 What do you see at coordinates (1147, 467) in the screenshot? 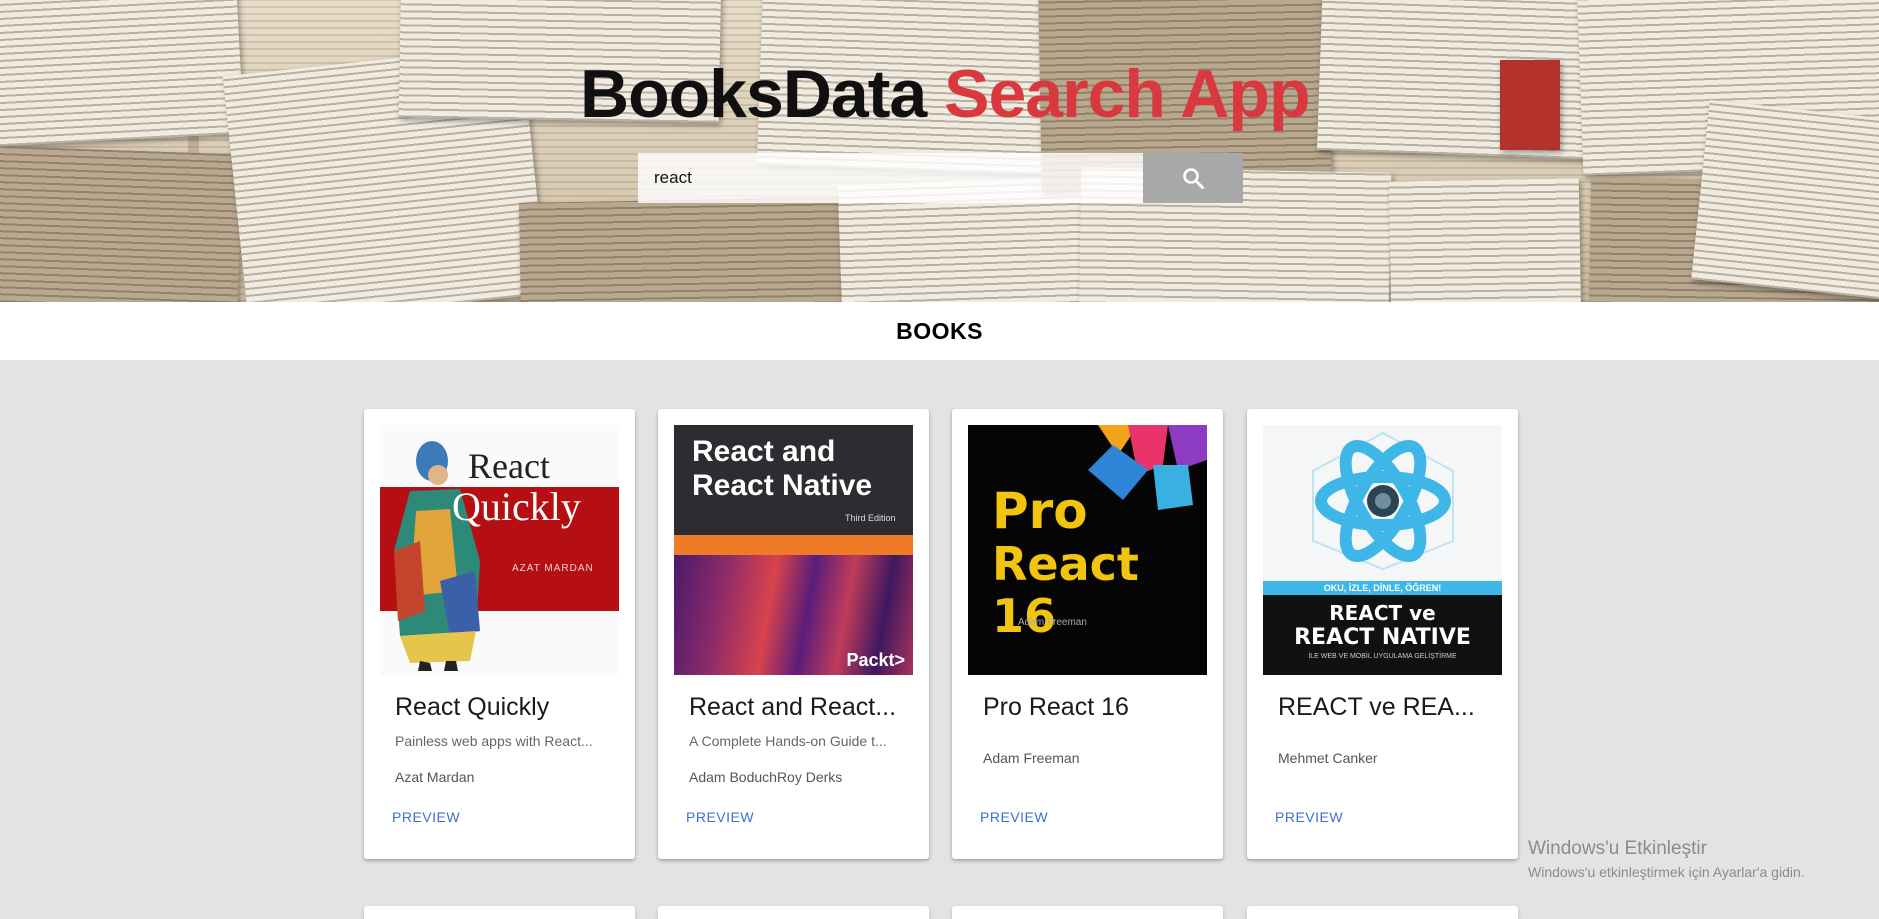
I see `cover-color-blocks` at bounding box center [1147, 467].